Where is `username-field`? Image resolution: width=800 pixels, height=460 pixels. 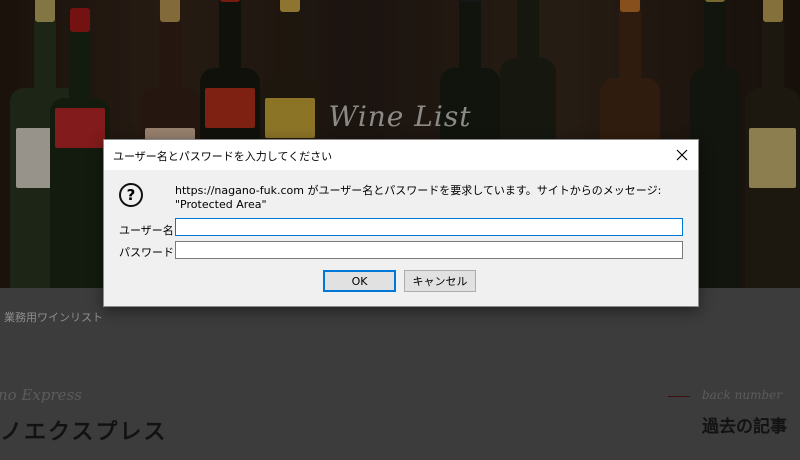
username-field is located at coordinates (429, 227).